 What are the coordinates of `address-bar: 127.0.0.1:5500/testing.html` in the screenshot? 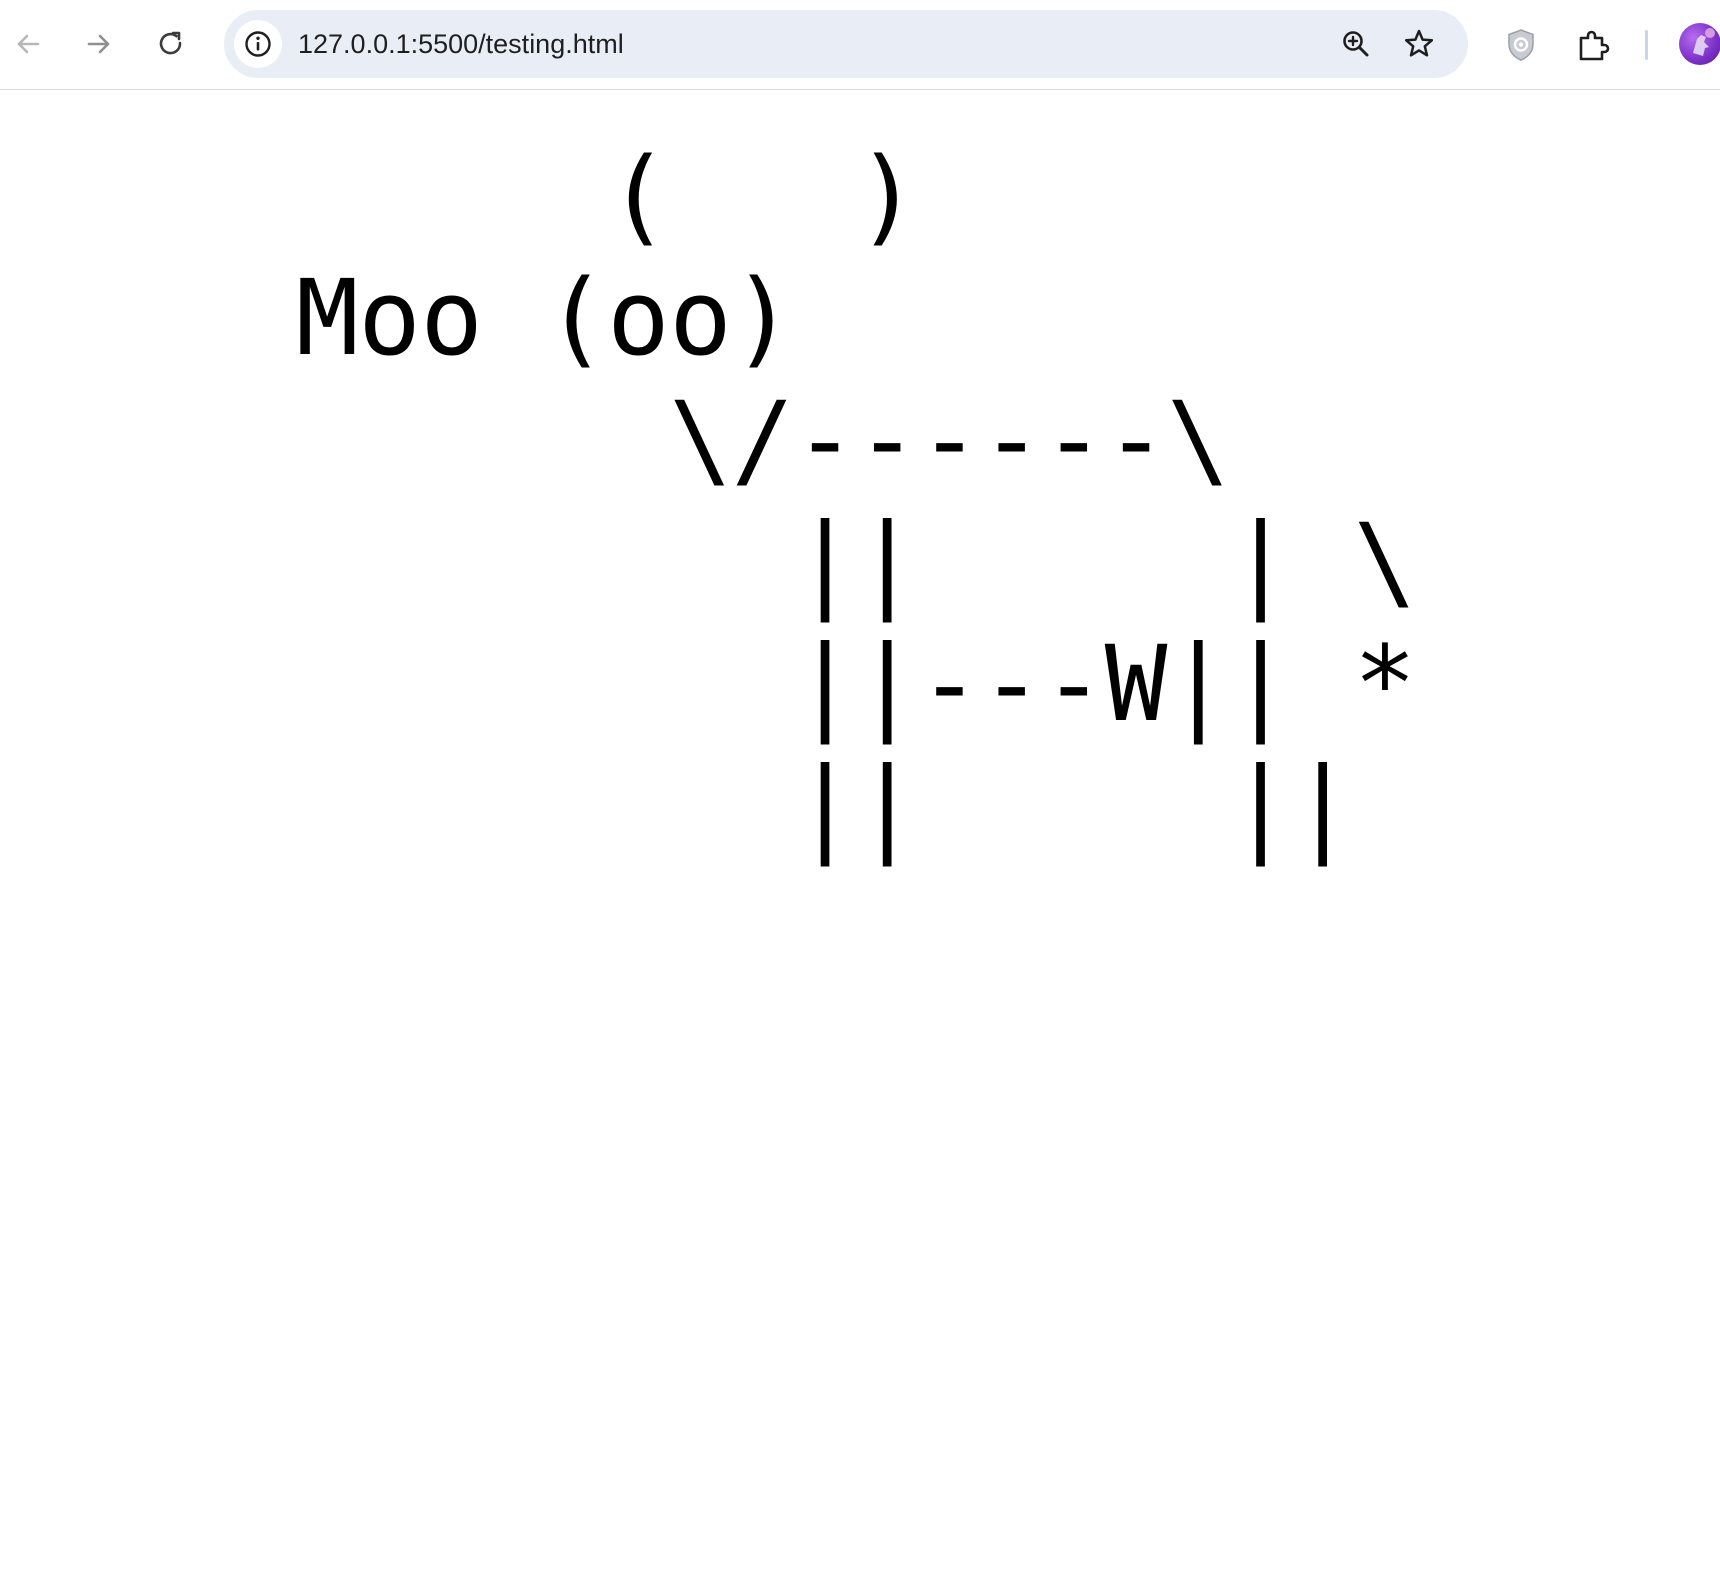 It's located at (846, 44).